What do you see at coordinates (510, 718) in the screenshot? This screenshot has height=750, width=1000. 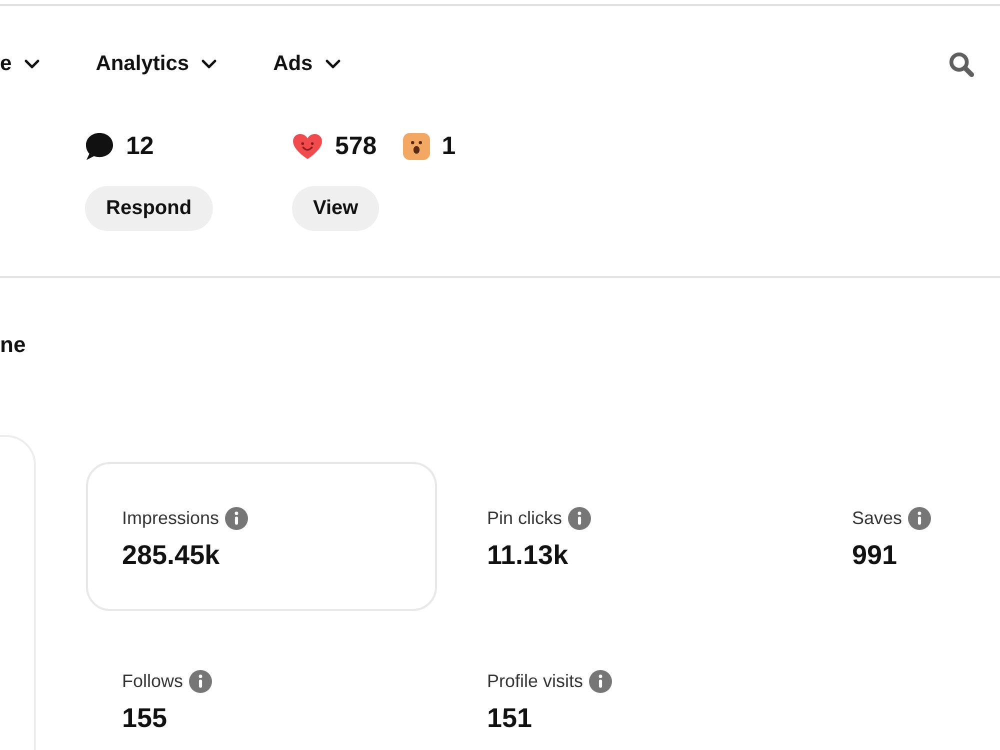 I see `metric-value: 151` at bounding box center [510, 718].